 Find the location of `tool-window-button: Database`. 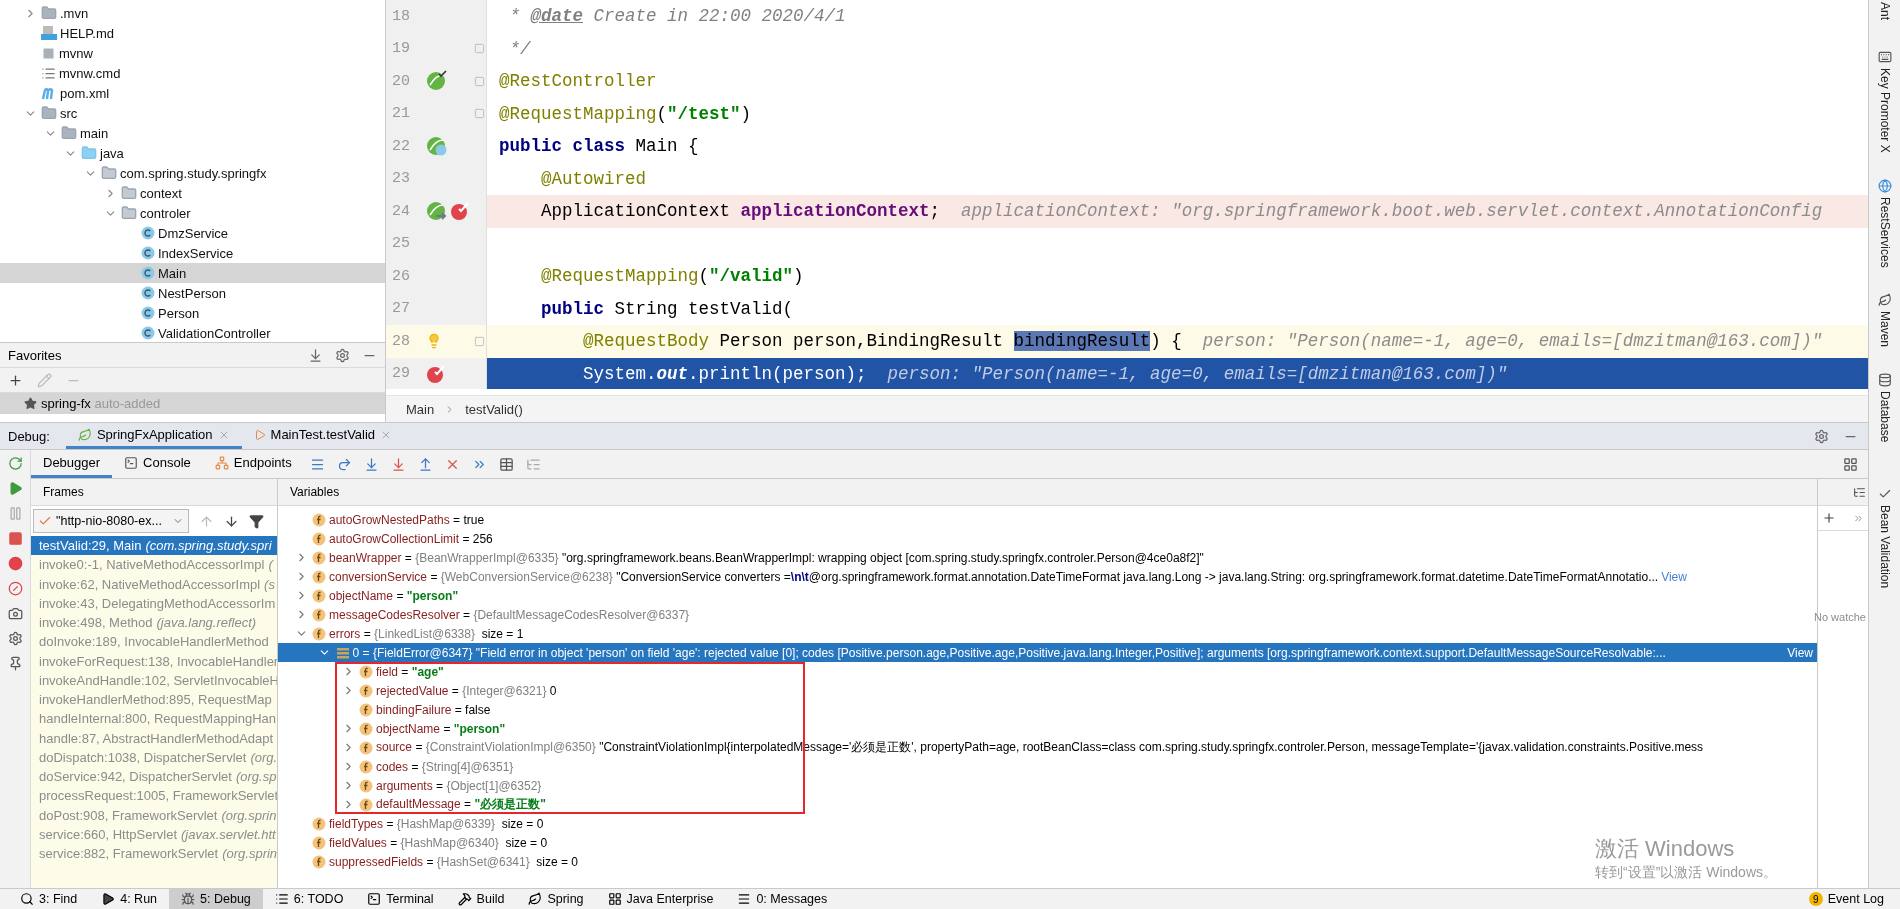

tool-window-button: Database is located at coordinates (1884, 408).